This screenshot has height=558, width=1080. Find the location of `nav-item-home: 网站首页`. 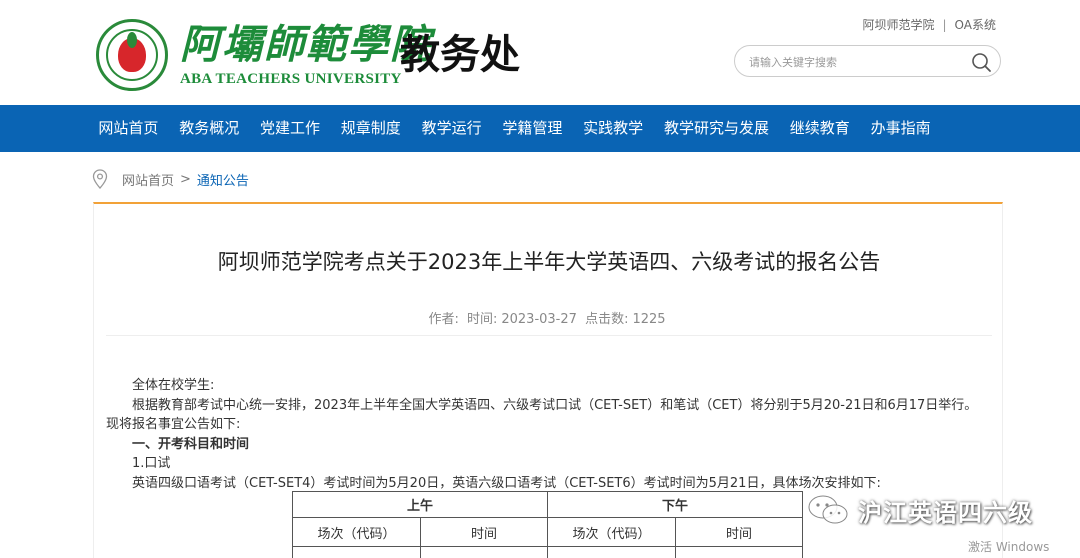

nav-item-home: 网站首页 is located at coordinates (128, 128).